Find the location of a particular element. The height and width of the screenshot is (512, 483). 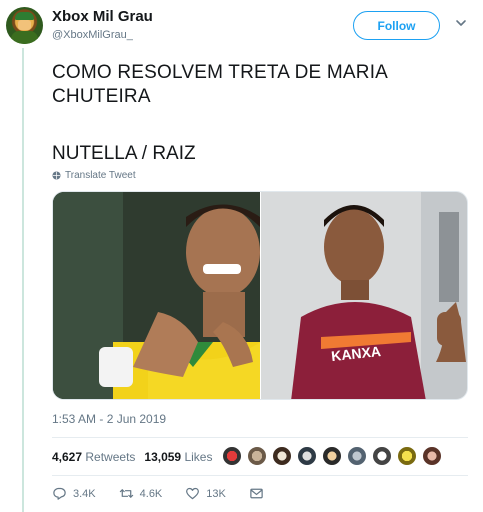

envelope-icon is located at coordinates (256, 493).